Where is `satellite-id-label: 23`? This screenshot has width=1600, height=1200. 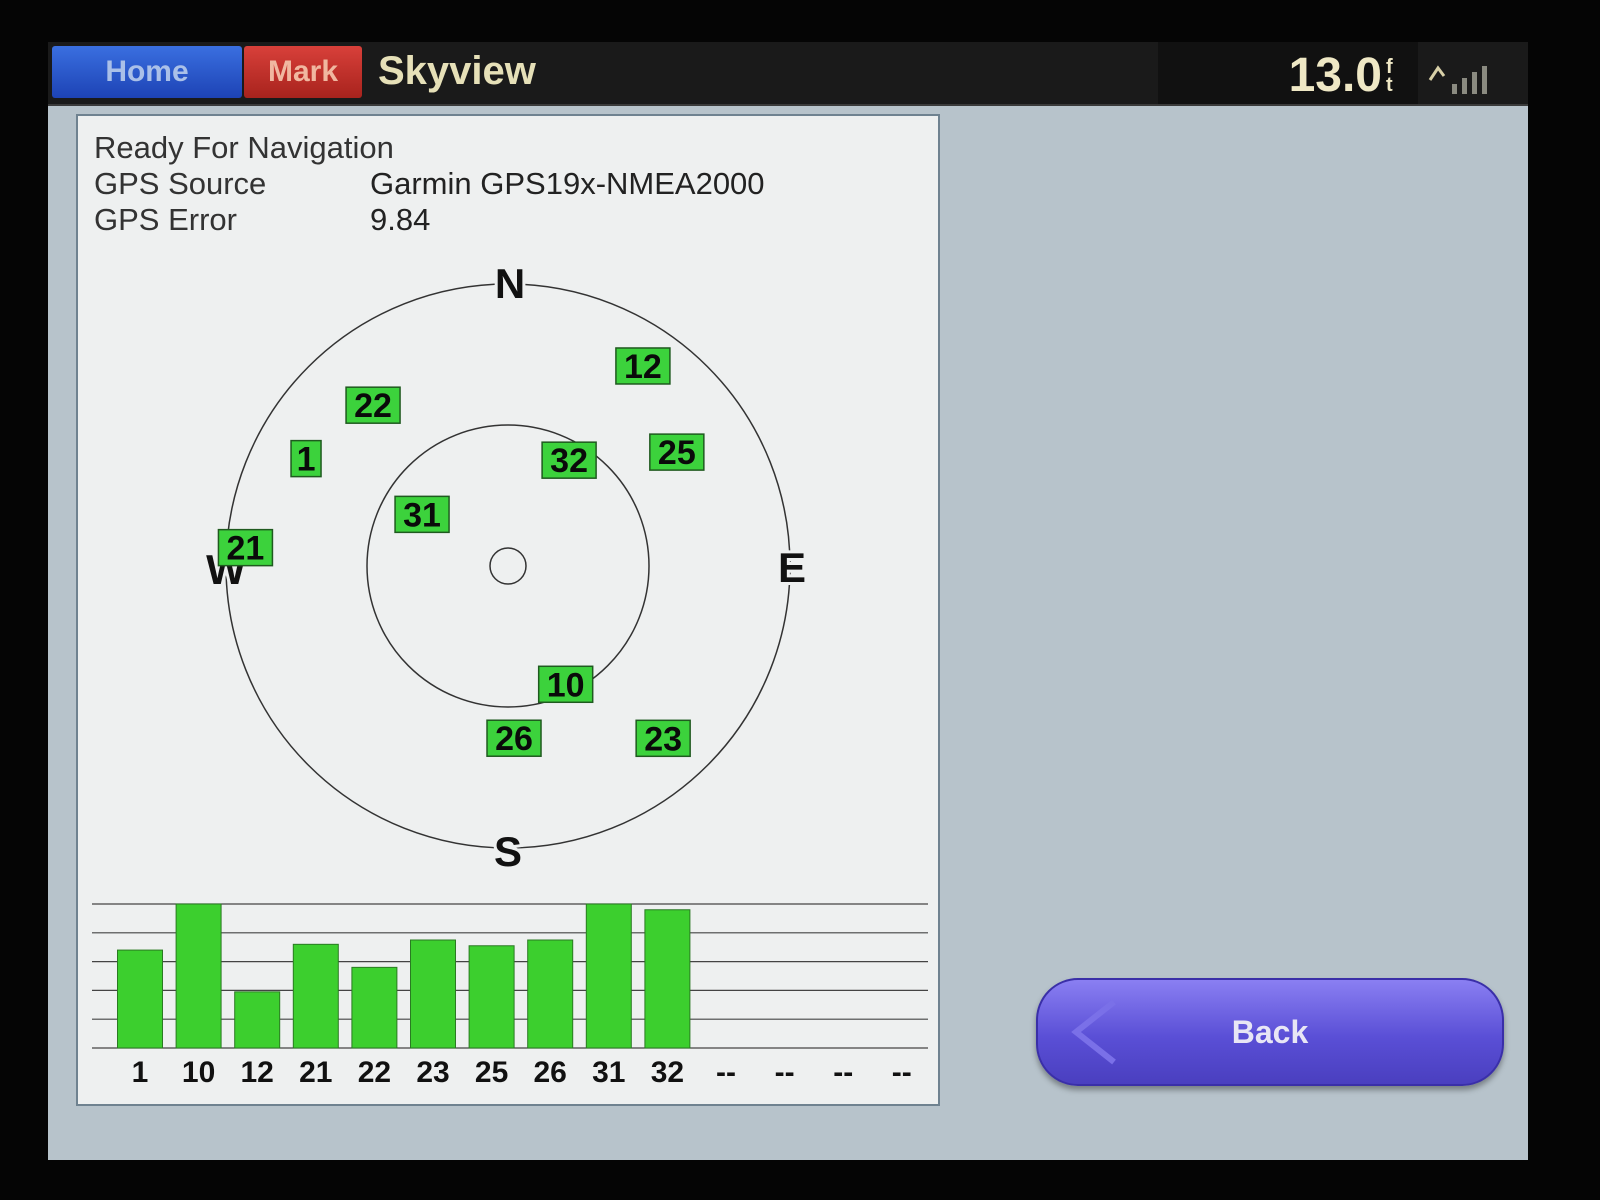 satellite-id-label: 23 is located at coordinates (663, 739).